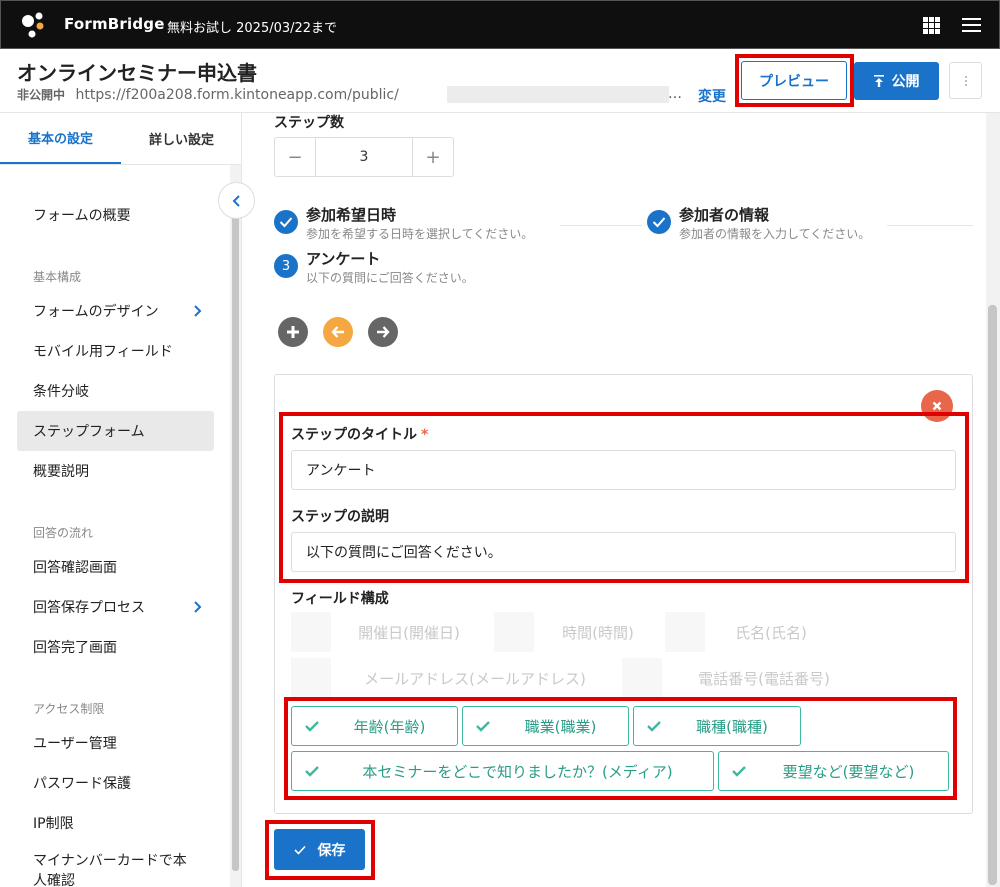 The height and width of the screenshot is (887, 1000). I want to click on tab-detailed-settings: 詳しい設定, so click(181, 138).